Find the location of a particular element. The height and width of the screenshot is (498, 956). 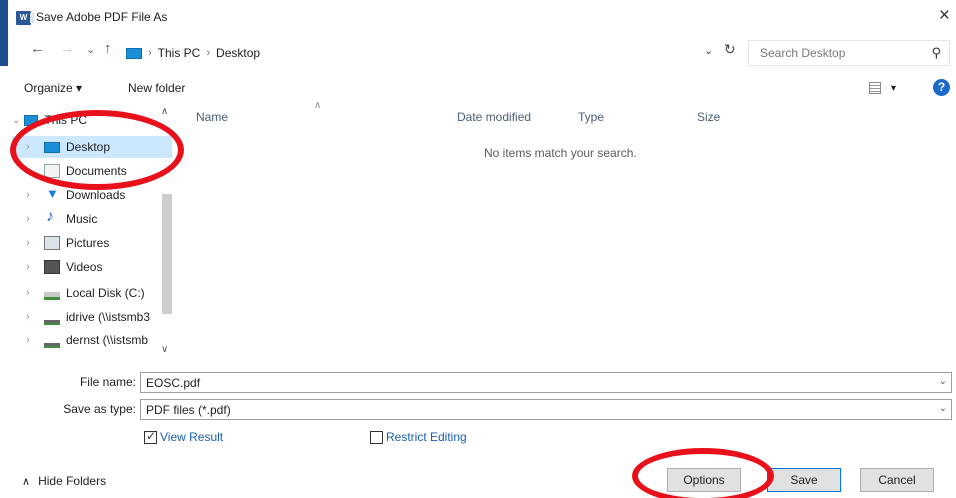

expanded-chevron-icon: ⌄ is located at coordinates (16, 120).